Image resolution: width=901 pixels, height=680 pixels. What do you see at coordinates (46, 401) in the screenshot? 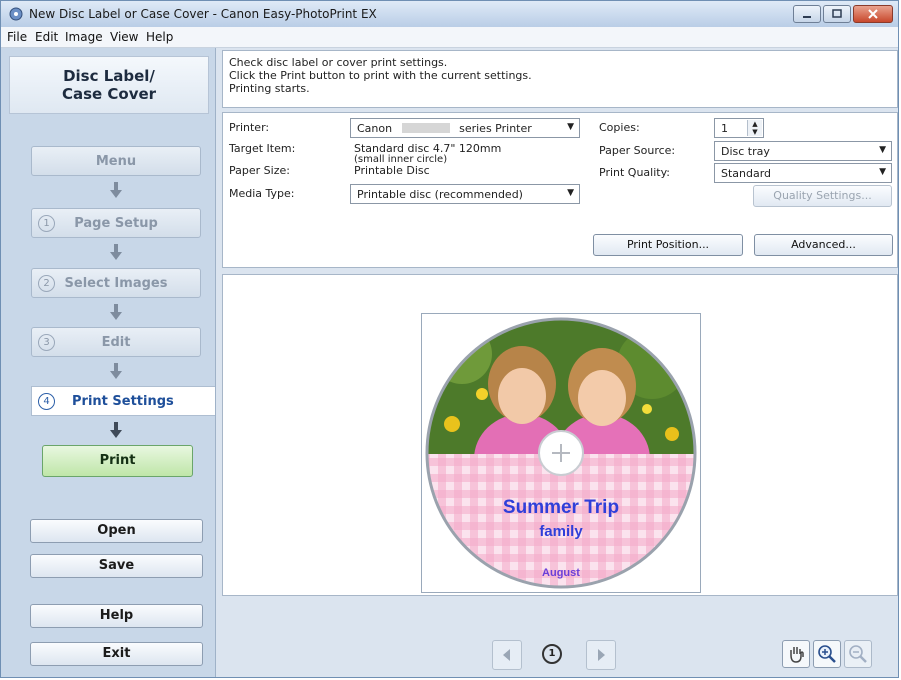
I see `step-number: 4` at bounding box center [46, 401].